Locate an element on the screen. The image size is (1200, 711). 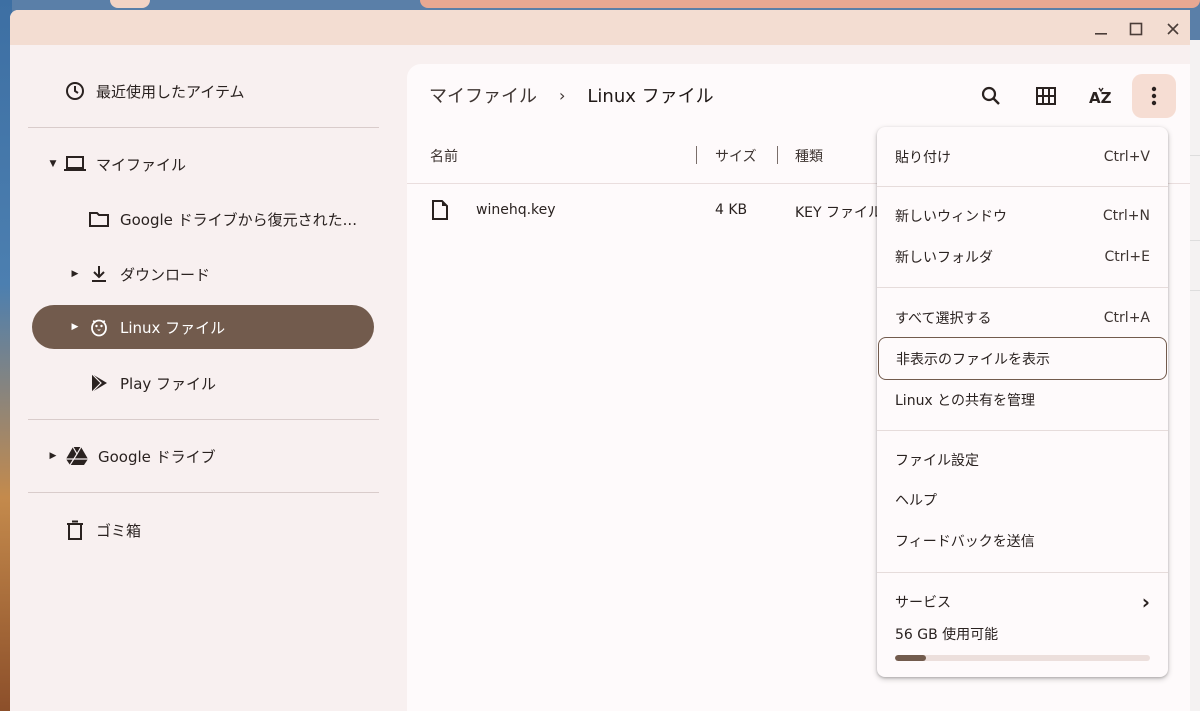
menu-item-shortcut: Ctrl+V is located at coordinates (1126, 157).